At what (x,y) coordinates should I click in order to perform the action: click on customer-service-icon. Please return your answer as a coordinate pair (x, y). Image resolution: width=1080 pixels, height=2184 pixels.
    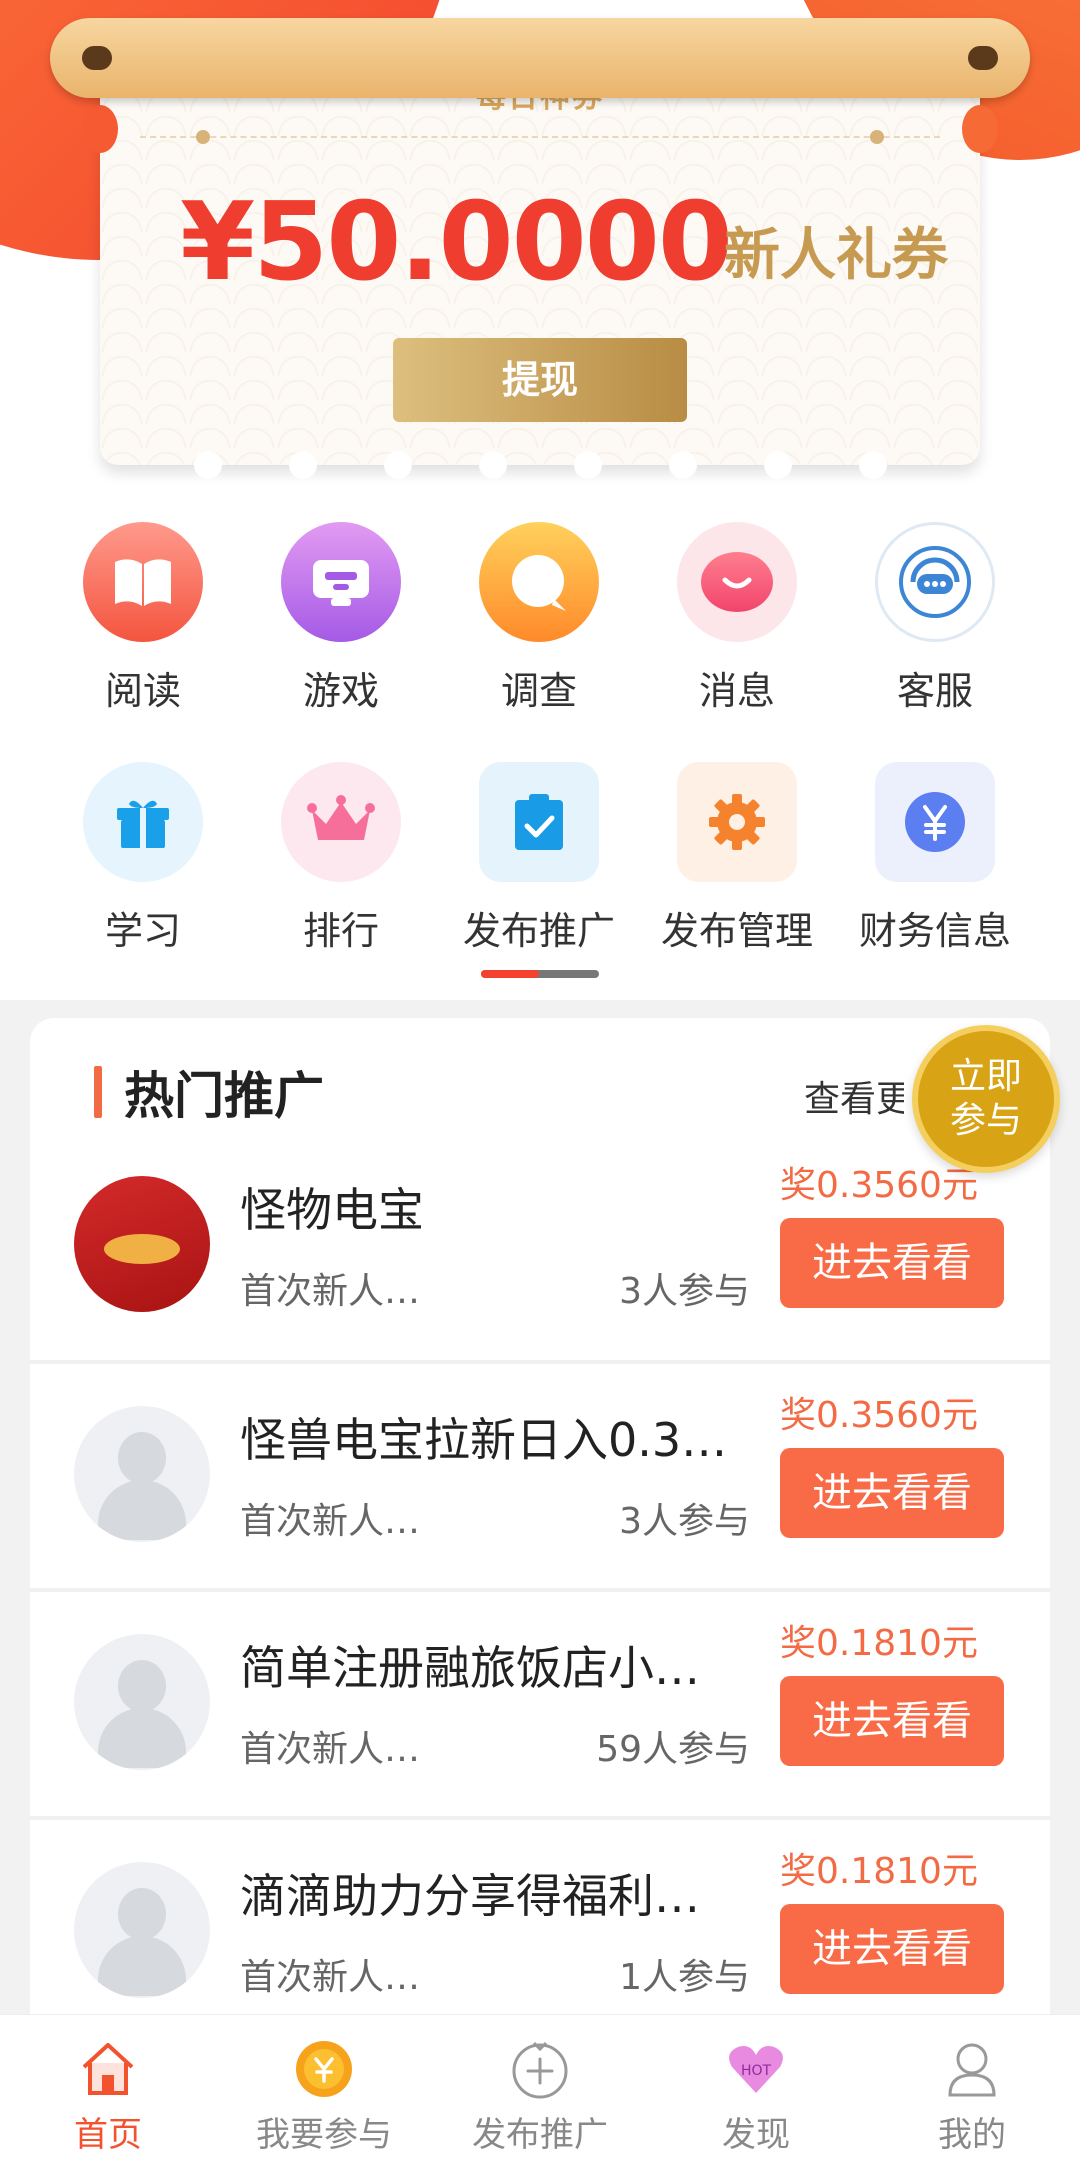
    Looking at the image, I should click on (935, 582).